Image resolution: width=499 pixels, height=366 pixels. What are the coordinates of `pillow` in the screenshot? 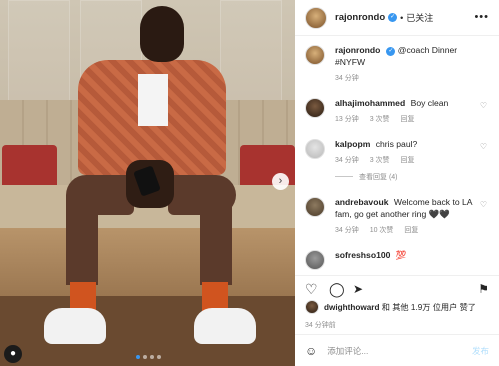 It's located at (29, 167).